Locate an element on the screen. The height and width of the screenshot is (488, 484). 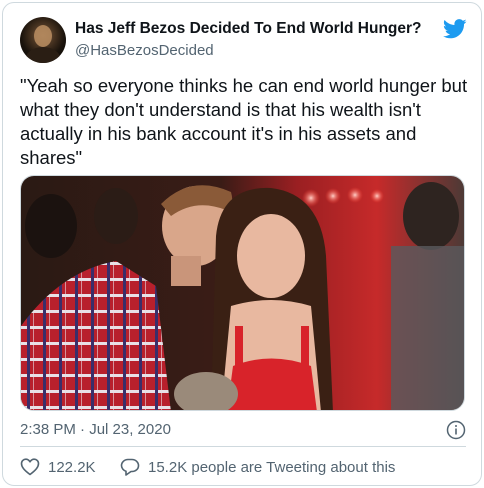
reply-label: 15.2K people are Tweeting about this is located at coordinates (272, 467).